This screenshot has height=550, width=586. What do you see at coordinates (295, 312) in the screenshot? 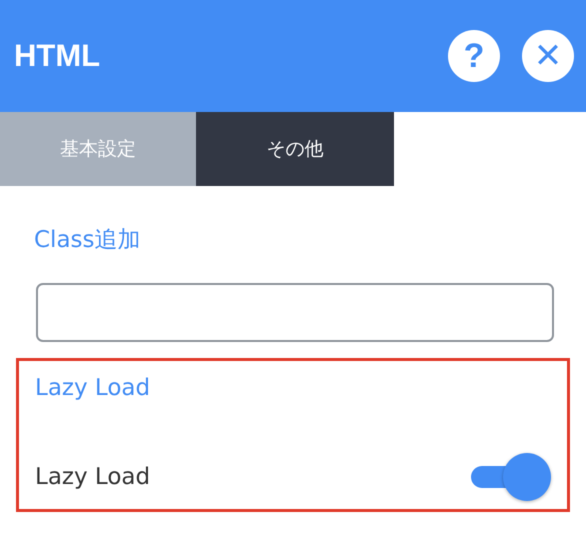
I see `input-field` at bounding box center [295, 312].